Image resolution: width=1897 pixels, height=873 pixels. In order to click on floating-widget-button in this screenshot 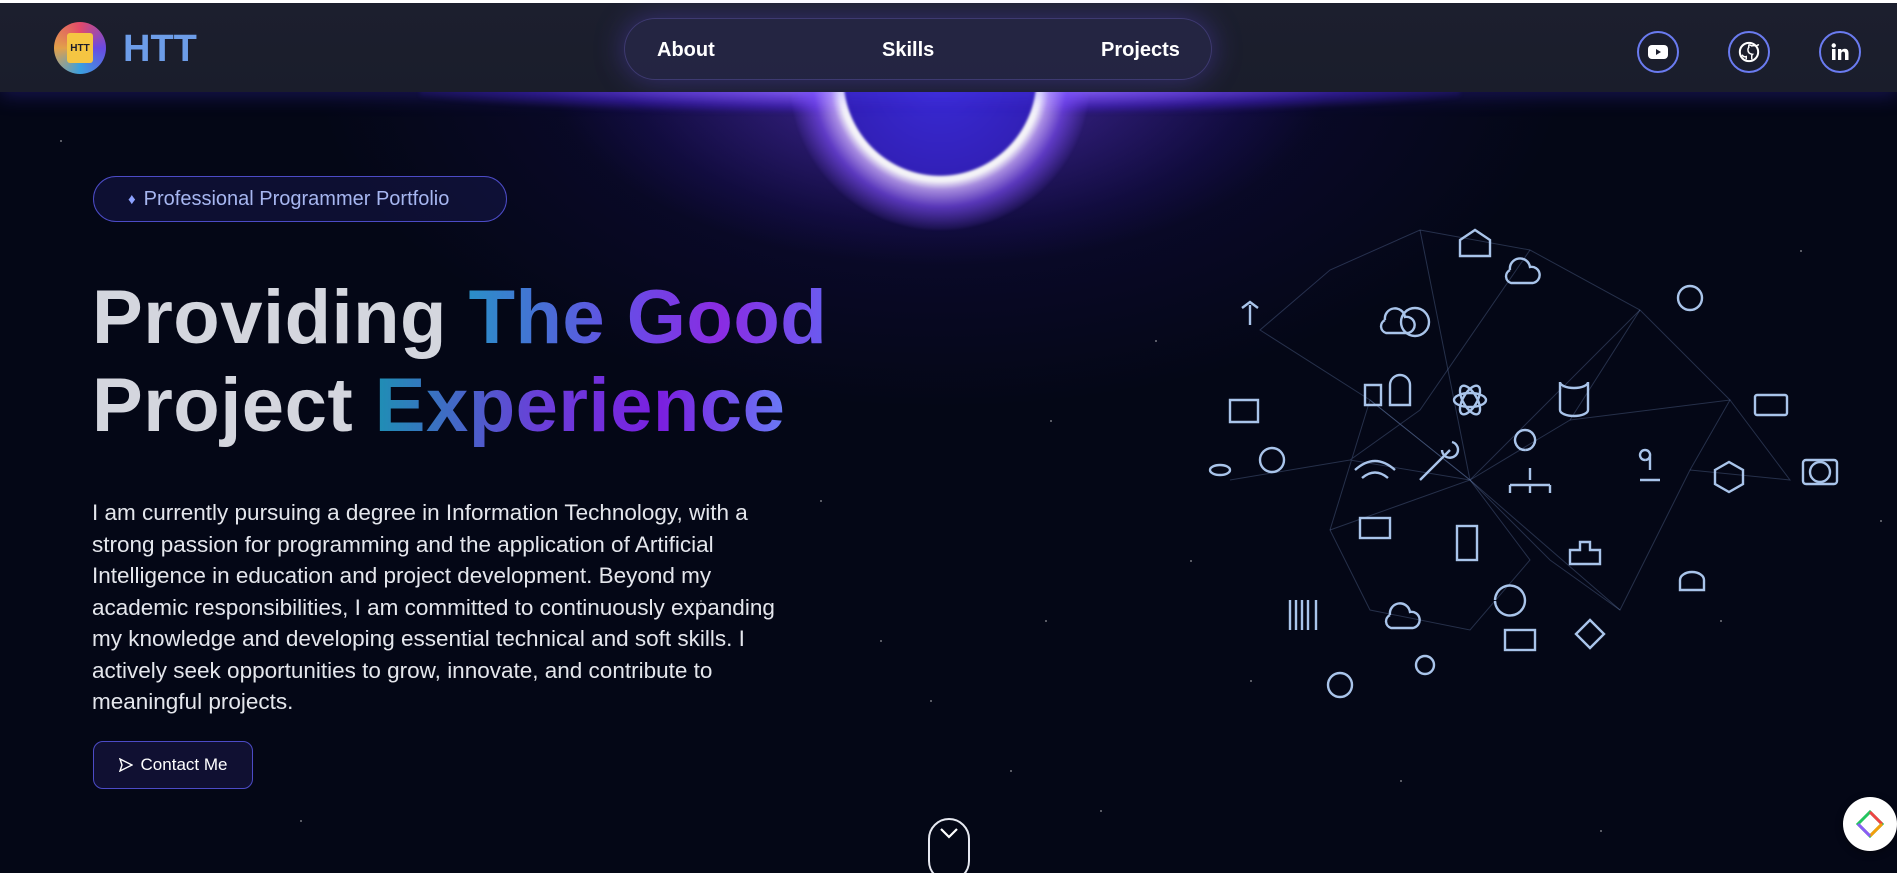, I will do `click(1870, 824)`.